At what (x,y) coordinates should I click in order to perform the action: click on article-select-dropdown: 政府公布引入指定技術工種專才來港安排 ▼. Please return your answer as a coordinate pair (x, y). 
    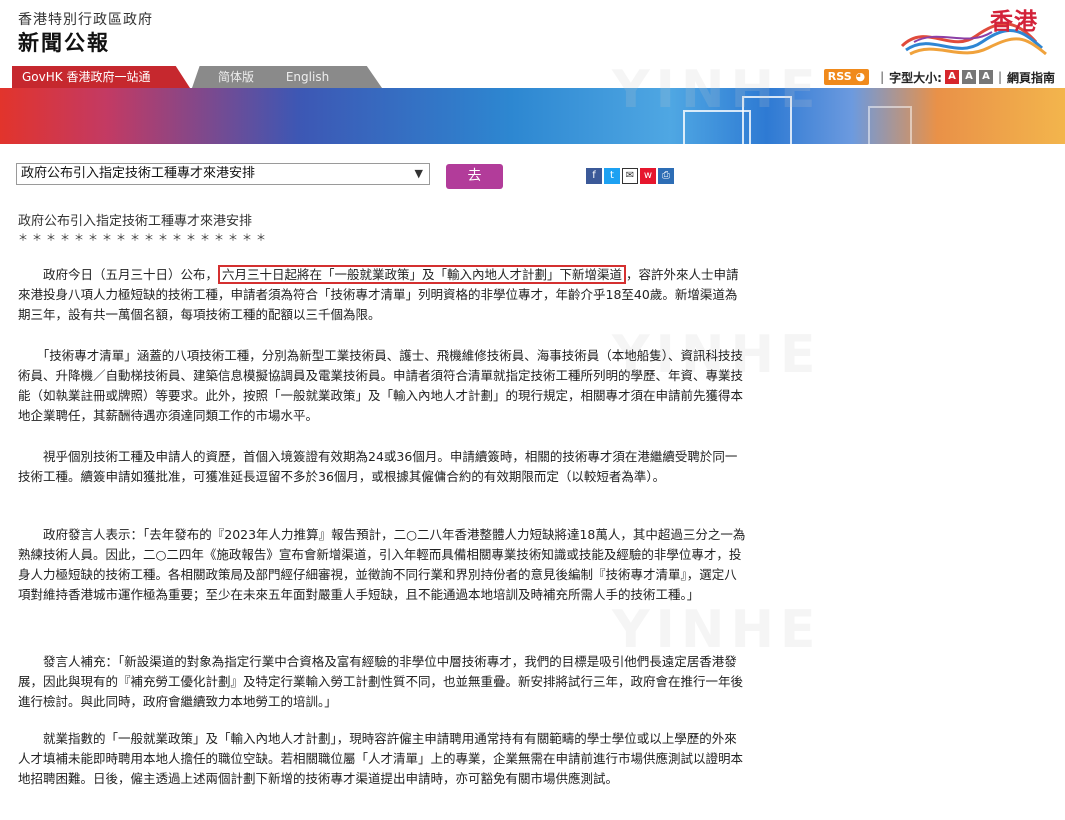
    Looking at the image, I should click on (223, 174).